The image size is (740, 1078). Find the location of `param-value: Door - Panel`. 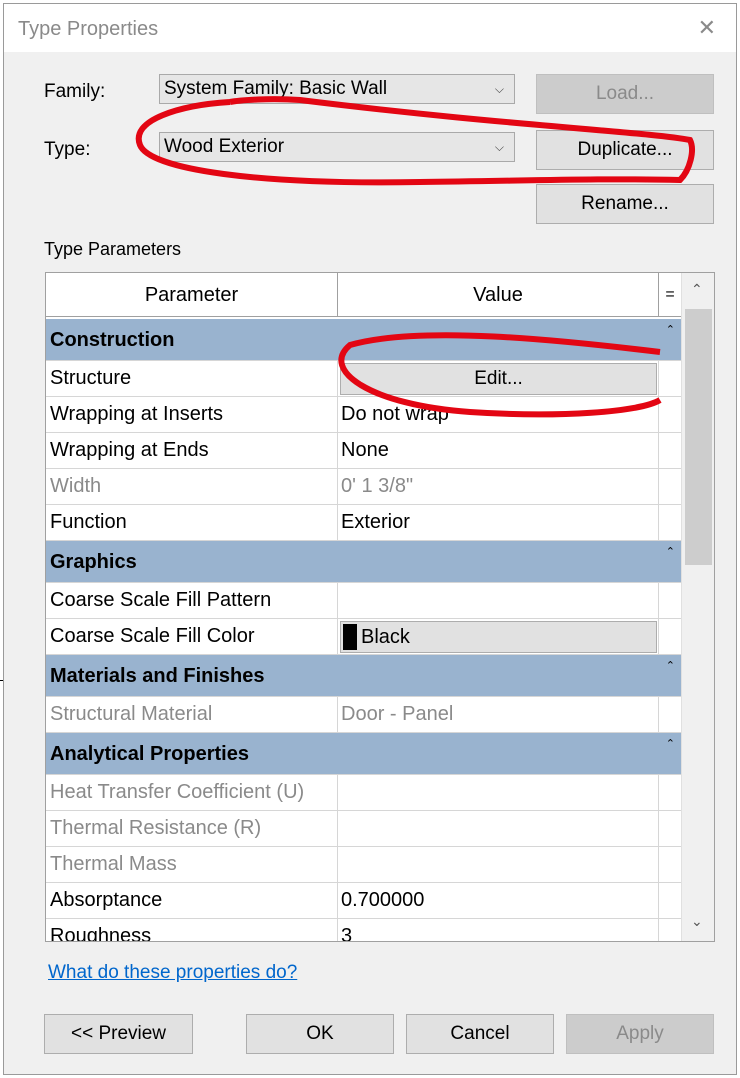

param-value: Door - Panel is located at coordinates (397, 714).